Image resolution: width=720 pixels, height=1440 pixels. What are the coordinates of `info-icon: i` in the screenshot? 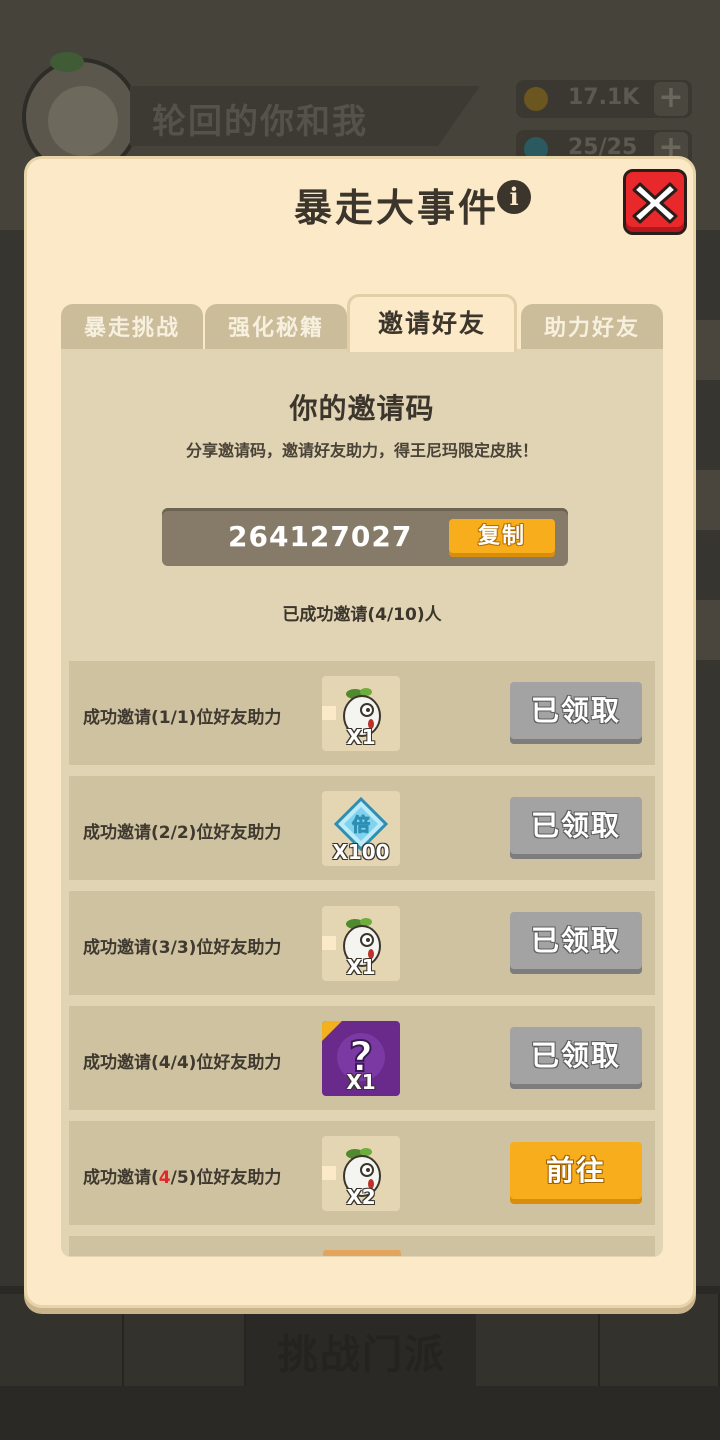 It's located at (514, 197).